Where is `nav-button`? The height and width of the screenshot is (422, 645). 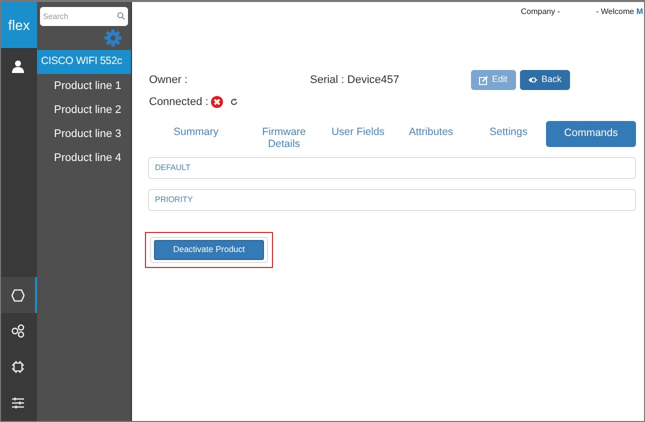
nav-button is located at coordinates (19, 295).